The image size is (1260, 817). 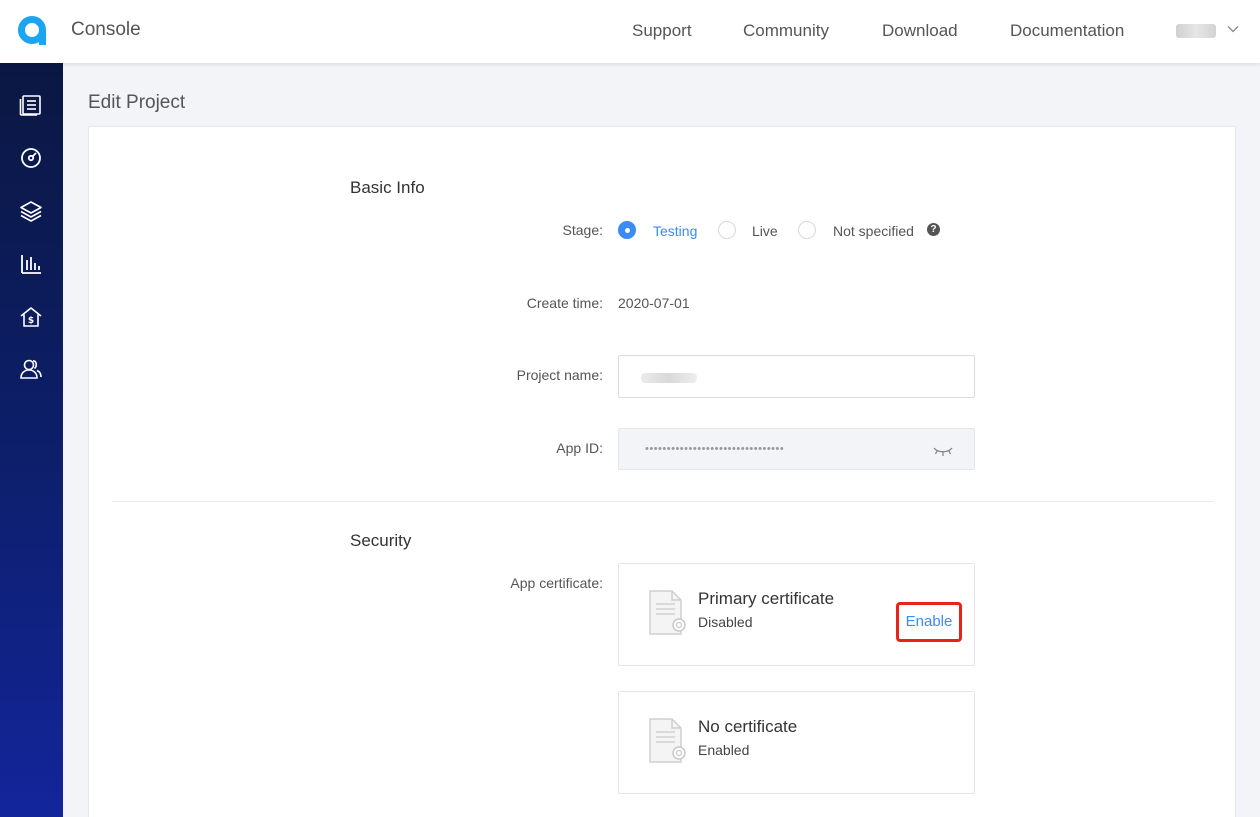 What do you see at coordinates (31, 105) in the screenshot?
I see `projects-icon` at bounding box center [31, 105].